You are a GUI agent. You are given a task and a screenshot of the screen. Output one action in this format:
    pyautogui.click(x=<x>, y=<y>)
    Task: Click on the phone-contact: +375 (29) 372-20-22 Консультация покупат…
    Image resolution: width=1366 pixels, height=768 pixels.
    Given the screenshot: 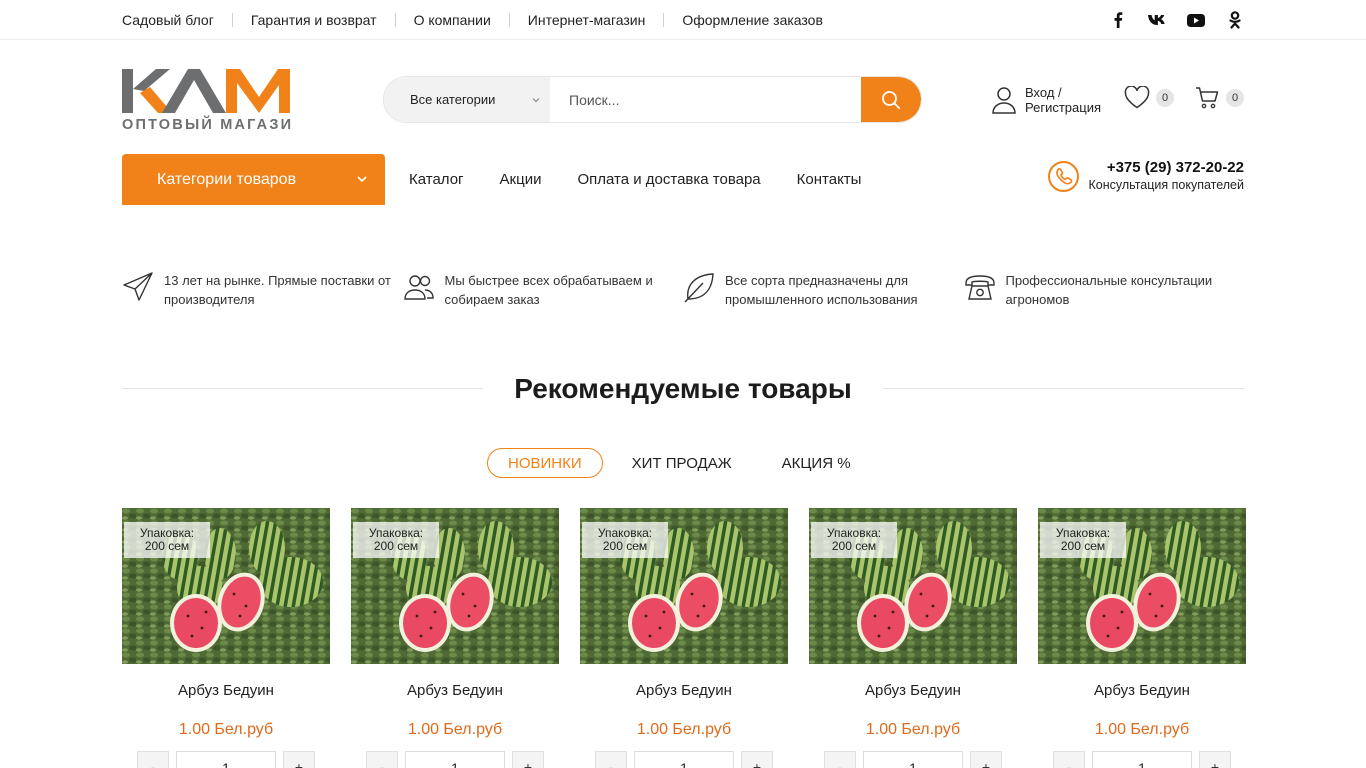 What is the action you would take?
    pyautogui.click(x=1146, y=176)
    